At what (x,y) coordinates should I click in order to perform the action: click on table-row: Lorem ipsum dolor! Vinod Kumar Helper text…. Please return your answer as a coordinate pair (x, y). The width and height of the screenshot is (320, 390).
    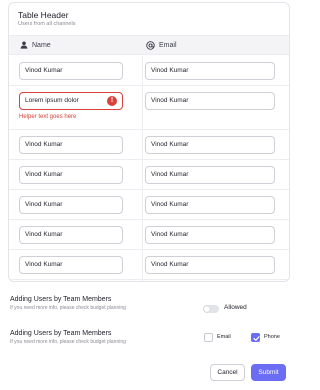
    Looking at the image, I should click on (149, 108).